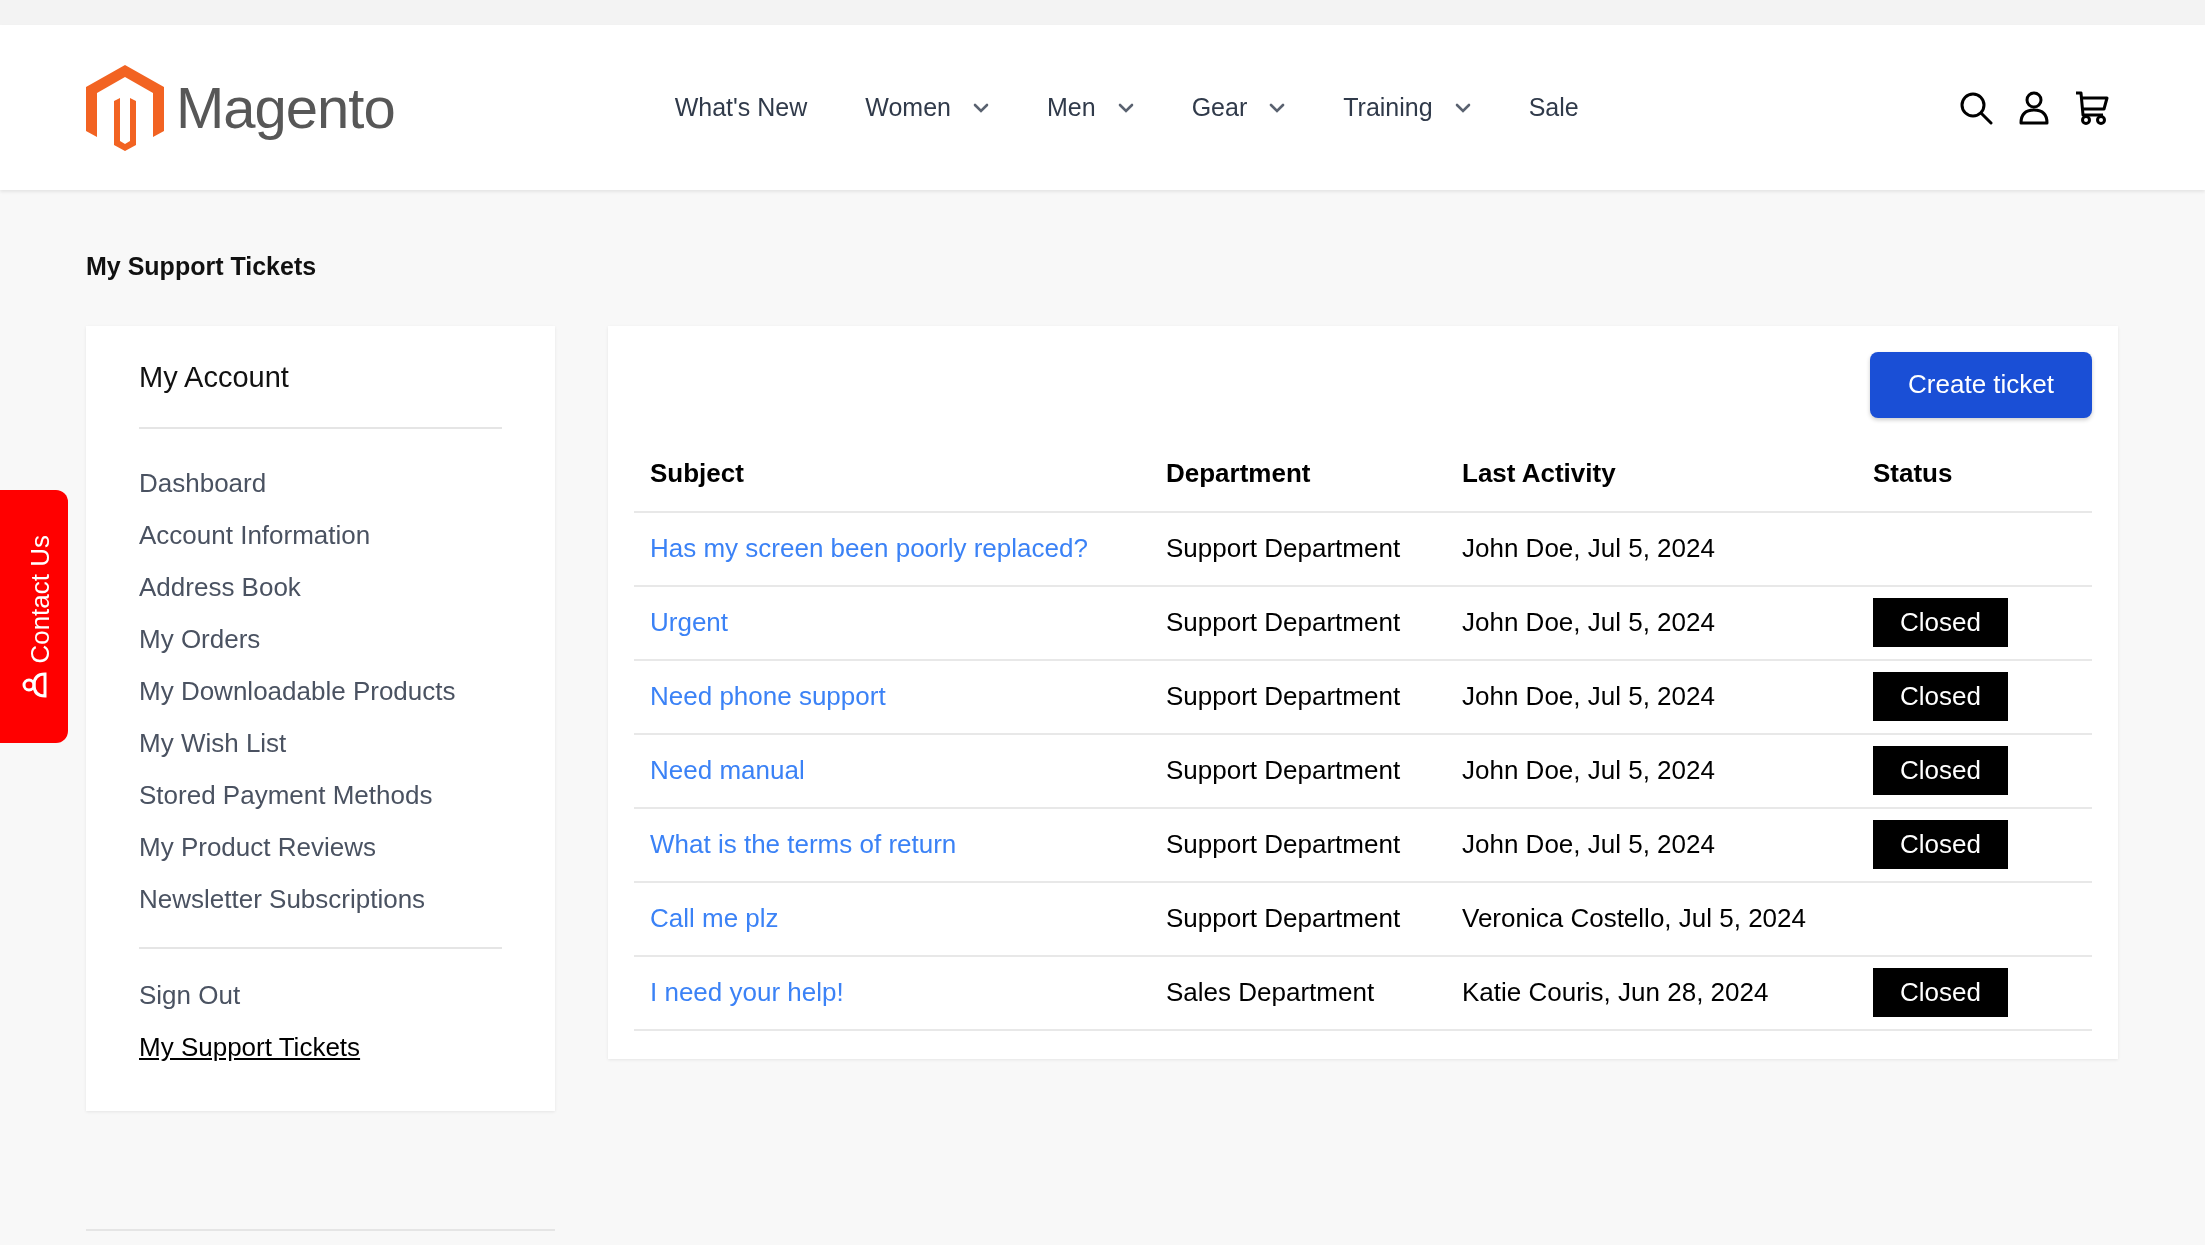  What do you see at coordinates (1651, 992) in the screenshot?
I see `table-cell: Katie Couris, Jun 28, 2024` at bounding box center [1651, 992].